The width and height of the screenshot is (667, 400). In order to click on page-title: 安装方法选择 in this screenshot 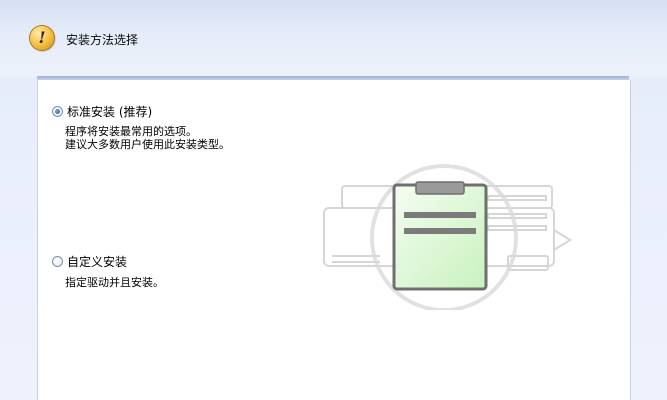, I will do `click(102, 40)`.